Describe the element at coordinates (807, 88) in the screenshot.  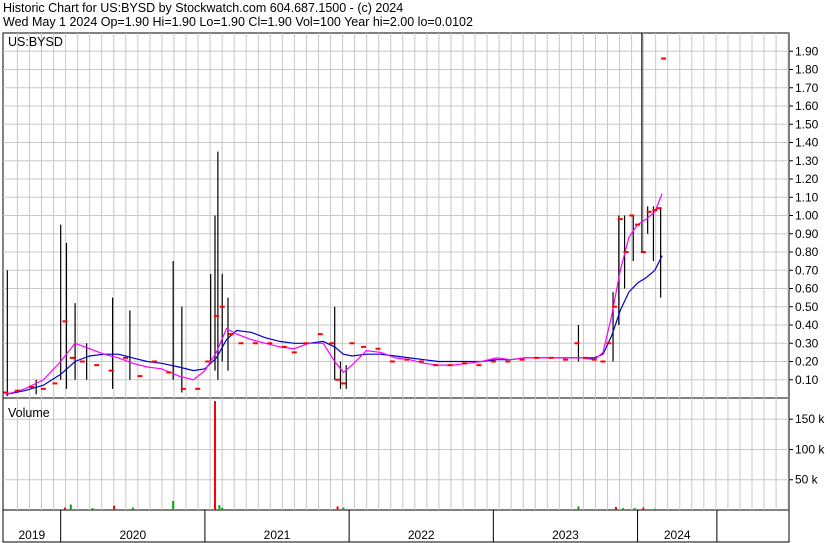
I see `price-tick-label: 1.70` at that location.